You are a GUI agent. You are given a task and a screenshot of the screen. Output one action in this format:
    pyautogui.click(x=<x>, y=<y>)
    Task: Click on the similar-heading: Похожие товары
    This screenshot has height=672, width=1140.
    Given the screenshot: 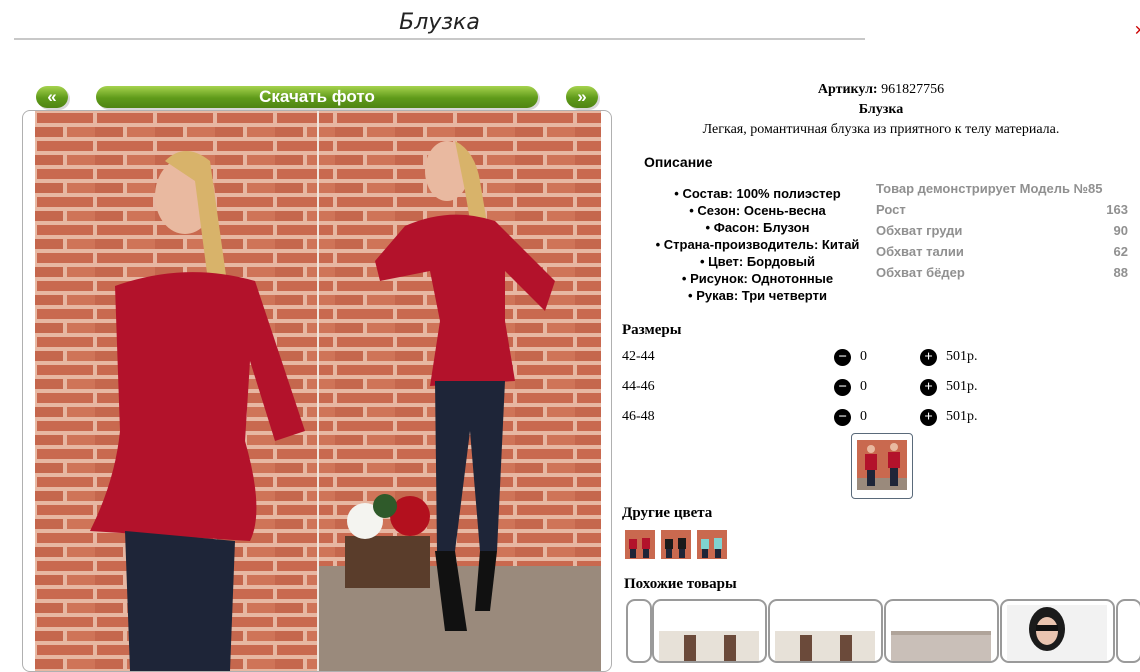 What is the action you would take?
    pyautogui.click(x=680, y=584)
    